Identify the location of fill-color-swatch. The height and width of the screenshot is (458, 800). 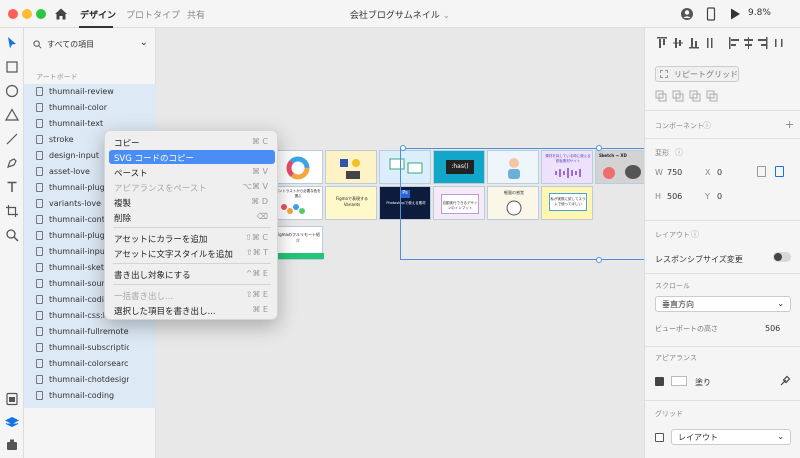
(679, 381).